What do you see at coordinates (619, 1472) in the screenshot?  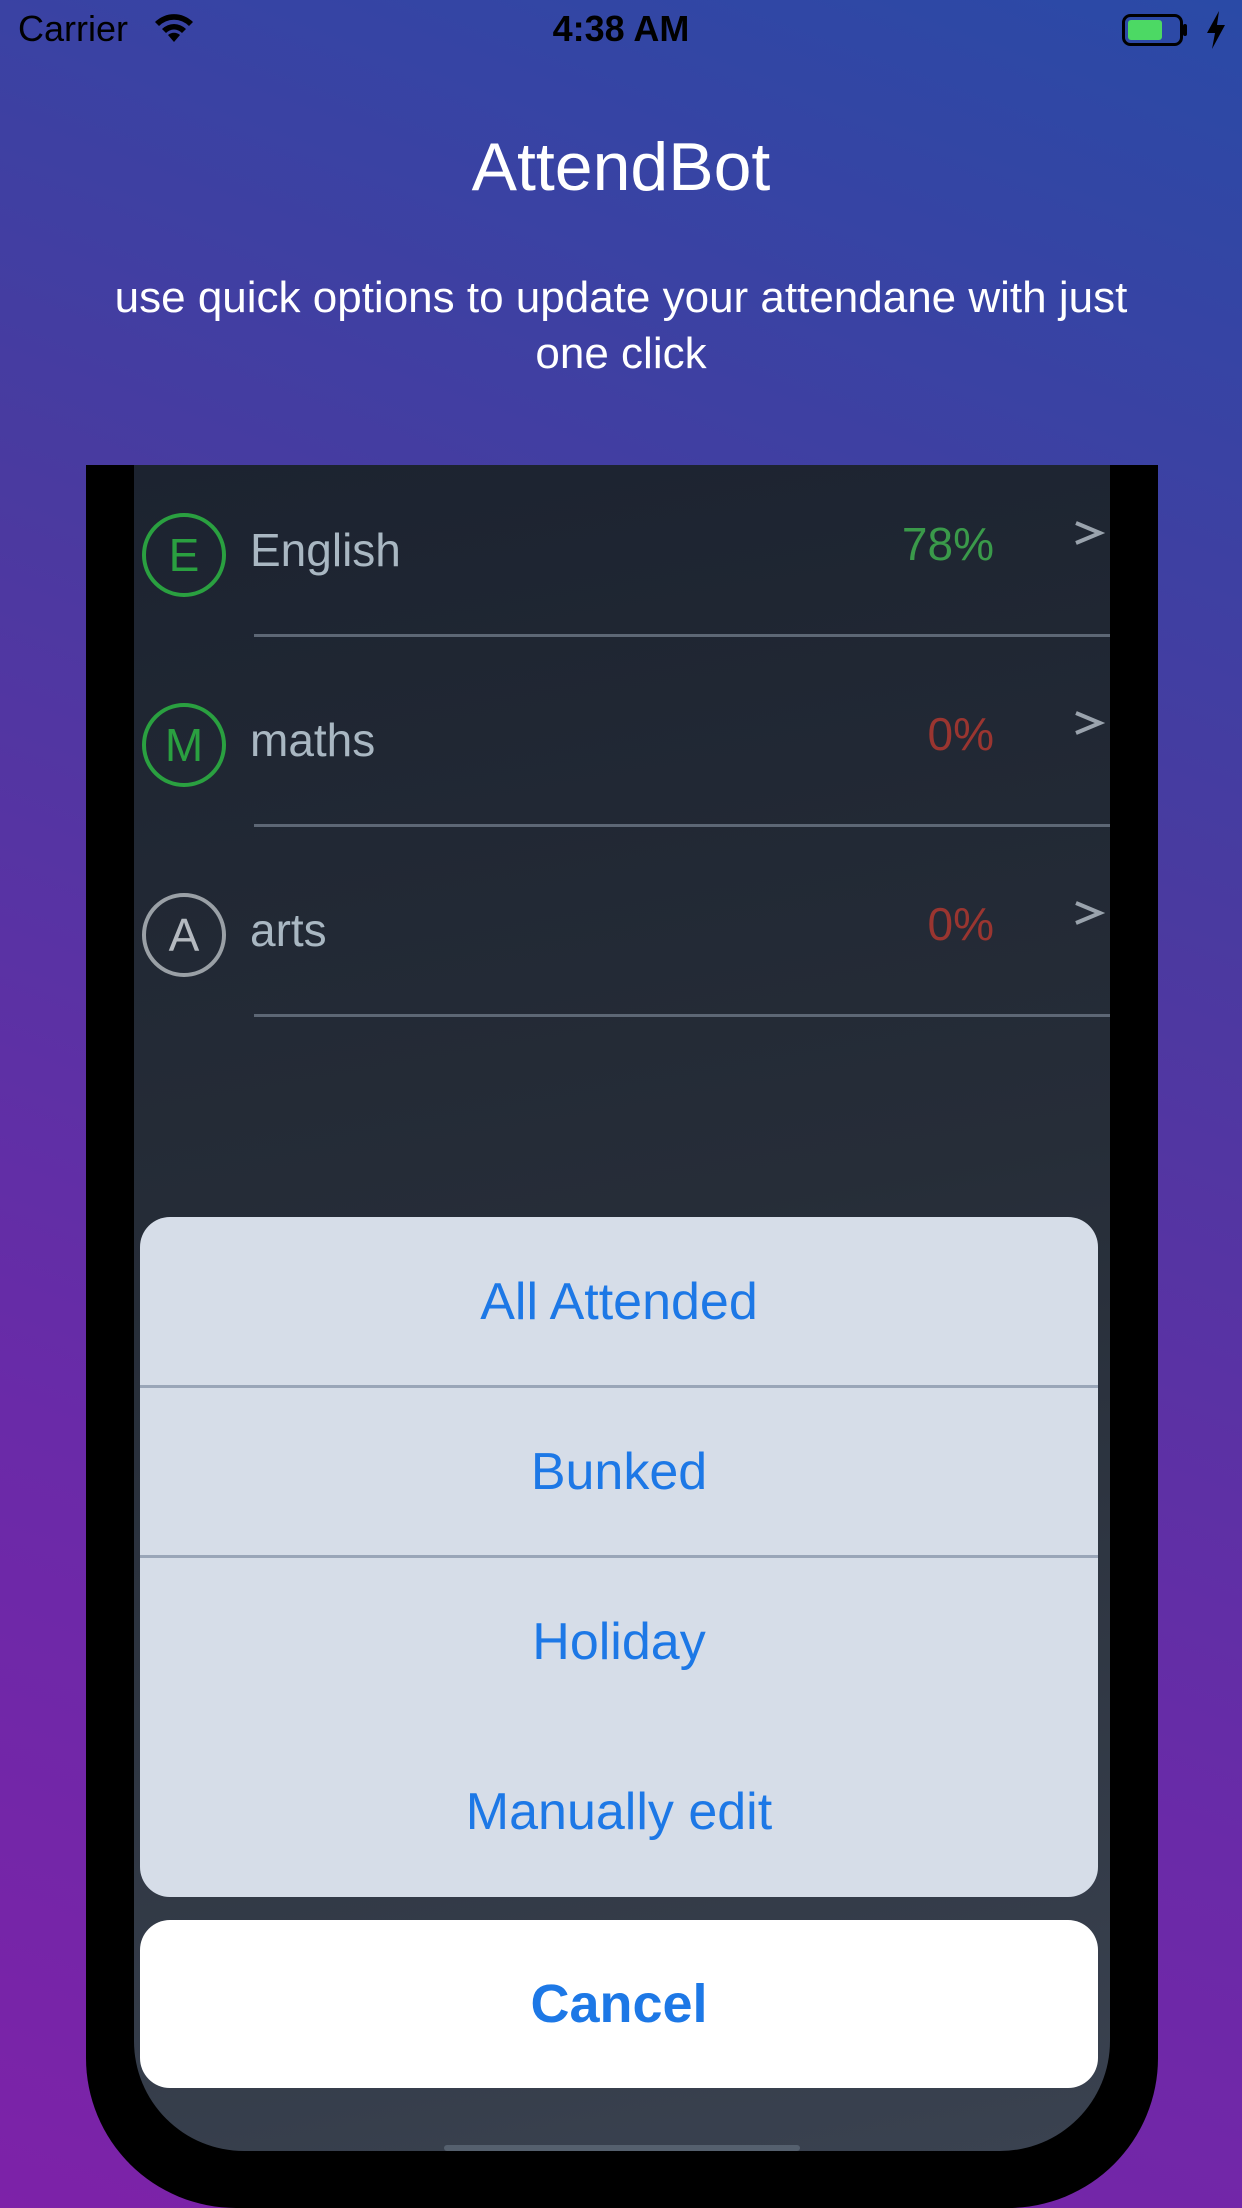 I see `bunked-button: Bunked` at bounding box center [619, 1472].